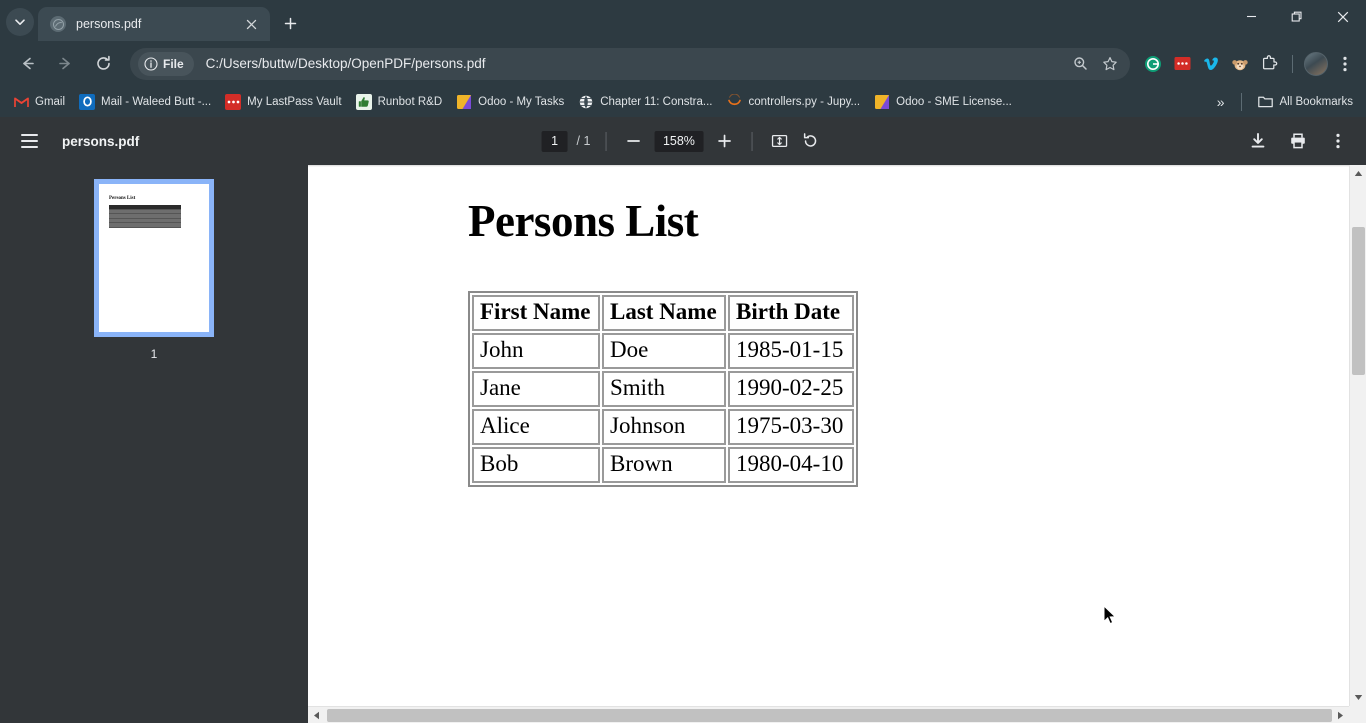 The width and height of the screenshot is (1366, 723). I want to click on sidebar-toggle-icon, so click(29, 141).